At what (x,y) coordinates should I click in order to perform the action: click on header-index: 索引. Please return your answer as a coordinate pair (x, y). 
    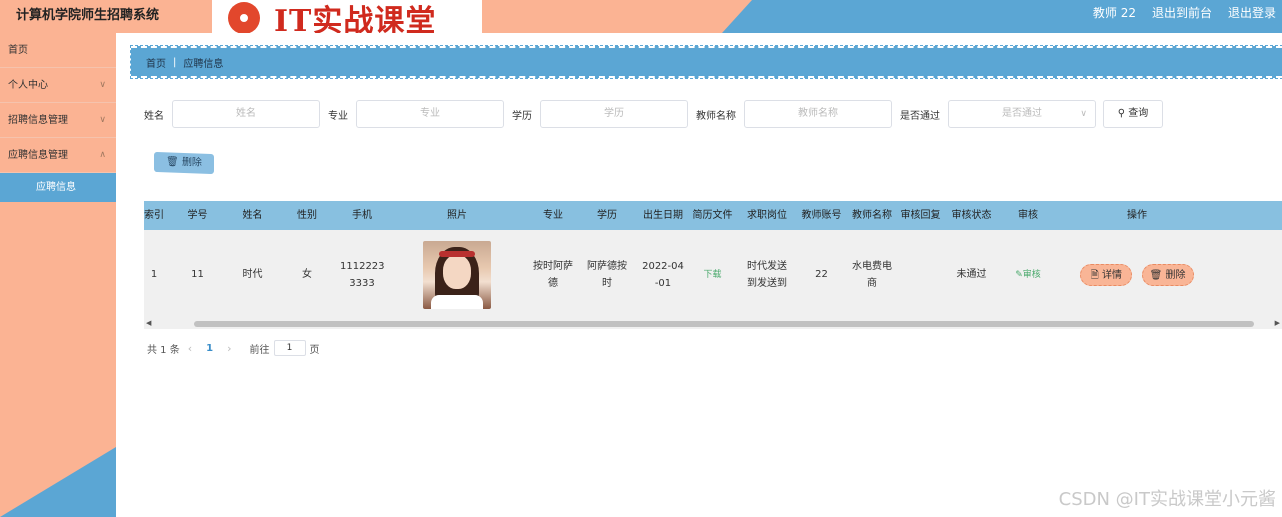
    Looking at the image, I should click on (154, 215).